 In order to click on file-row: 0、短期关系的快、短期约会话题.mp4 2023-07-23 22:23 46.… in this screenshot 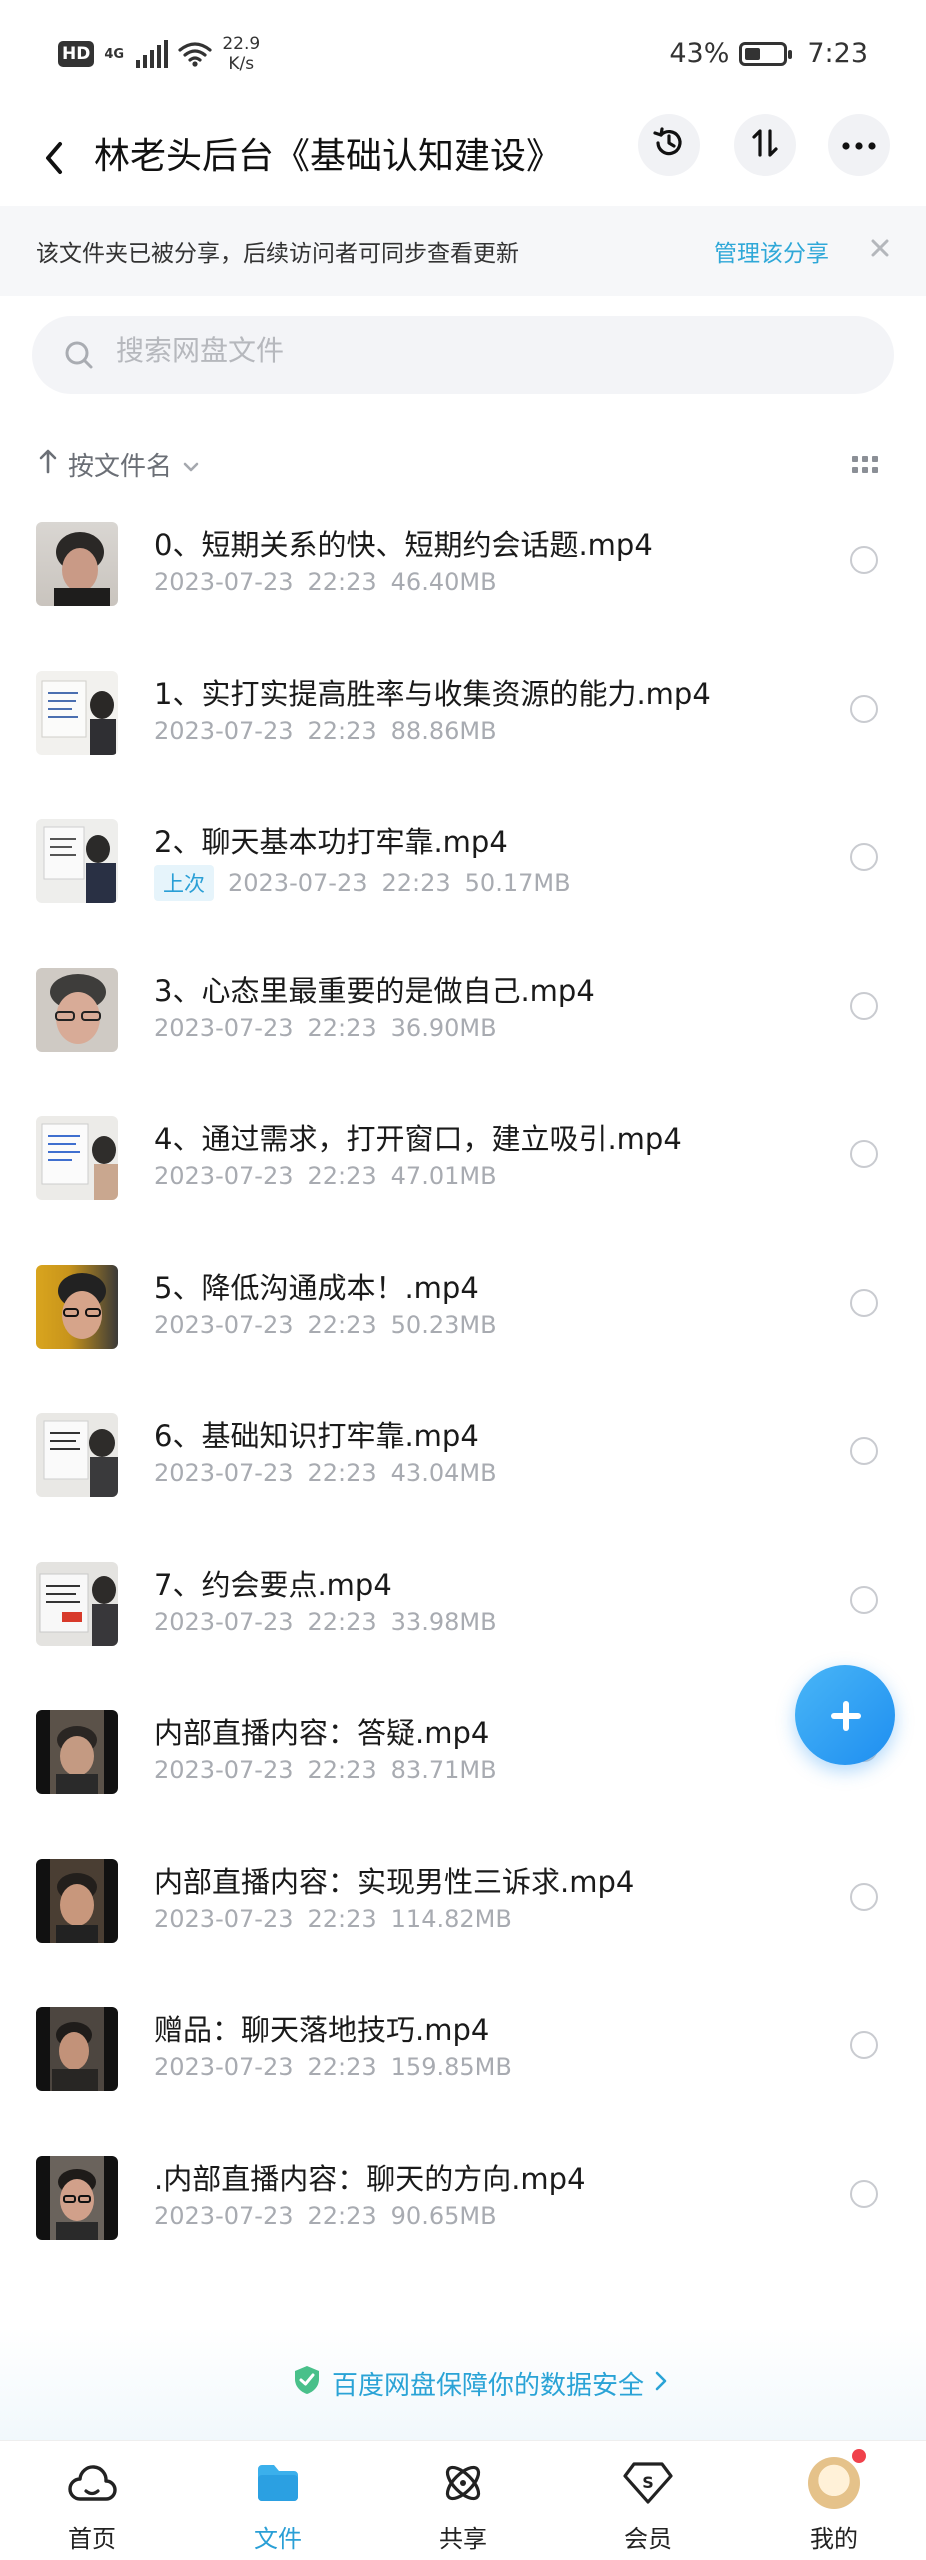, I will do `click(463, 576)`.